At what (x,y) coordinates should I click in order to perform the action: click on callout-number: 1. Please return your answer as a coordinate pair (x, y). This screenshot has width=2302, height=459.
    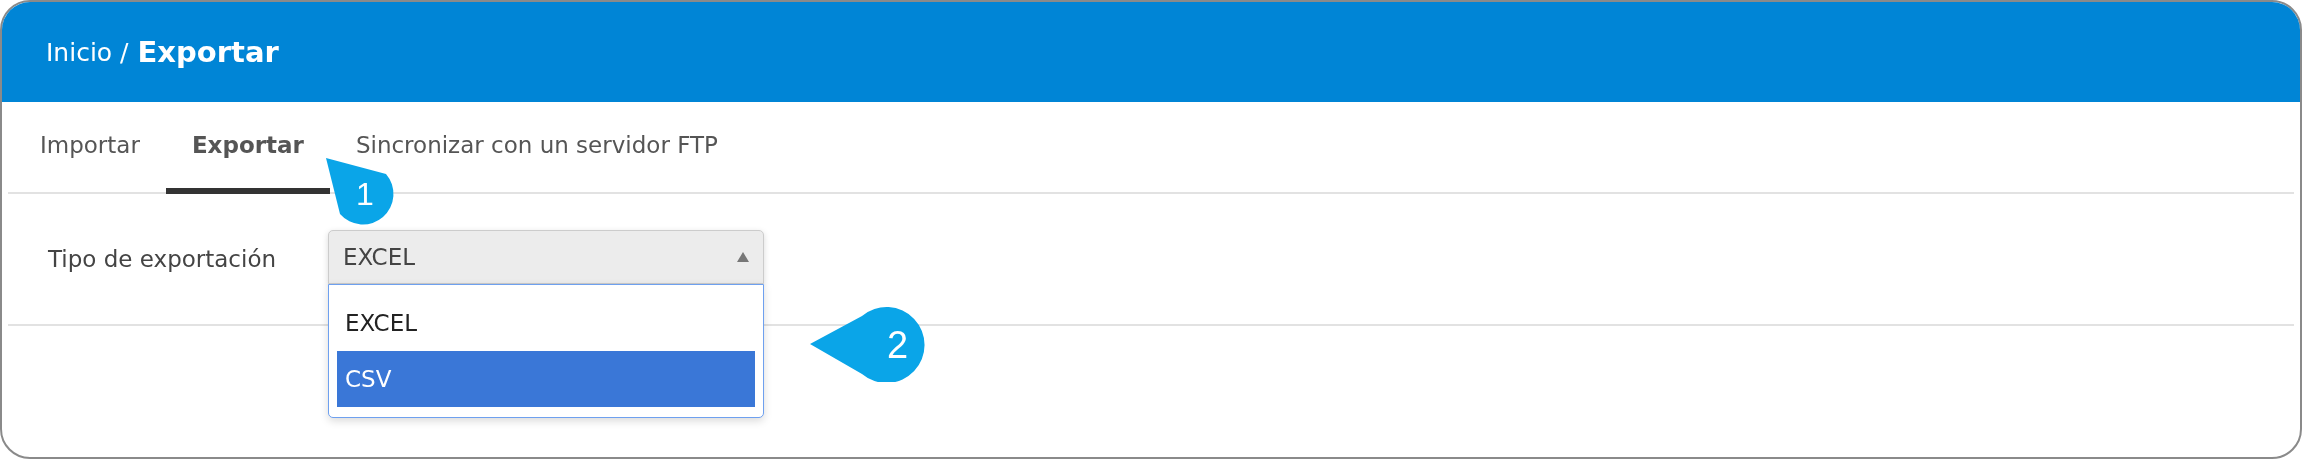
    Looking at the image, I should click on (365, 194).